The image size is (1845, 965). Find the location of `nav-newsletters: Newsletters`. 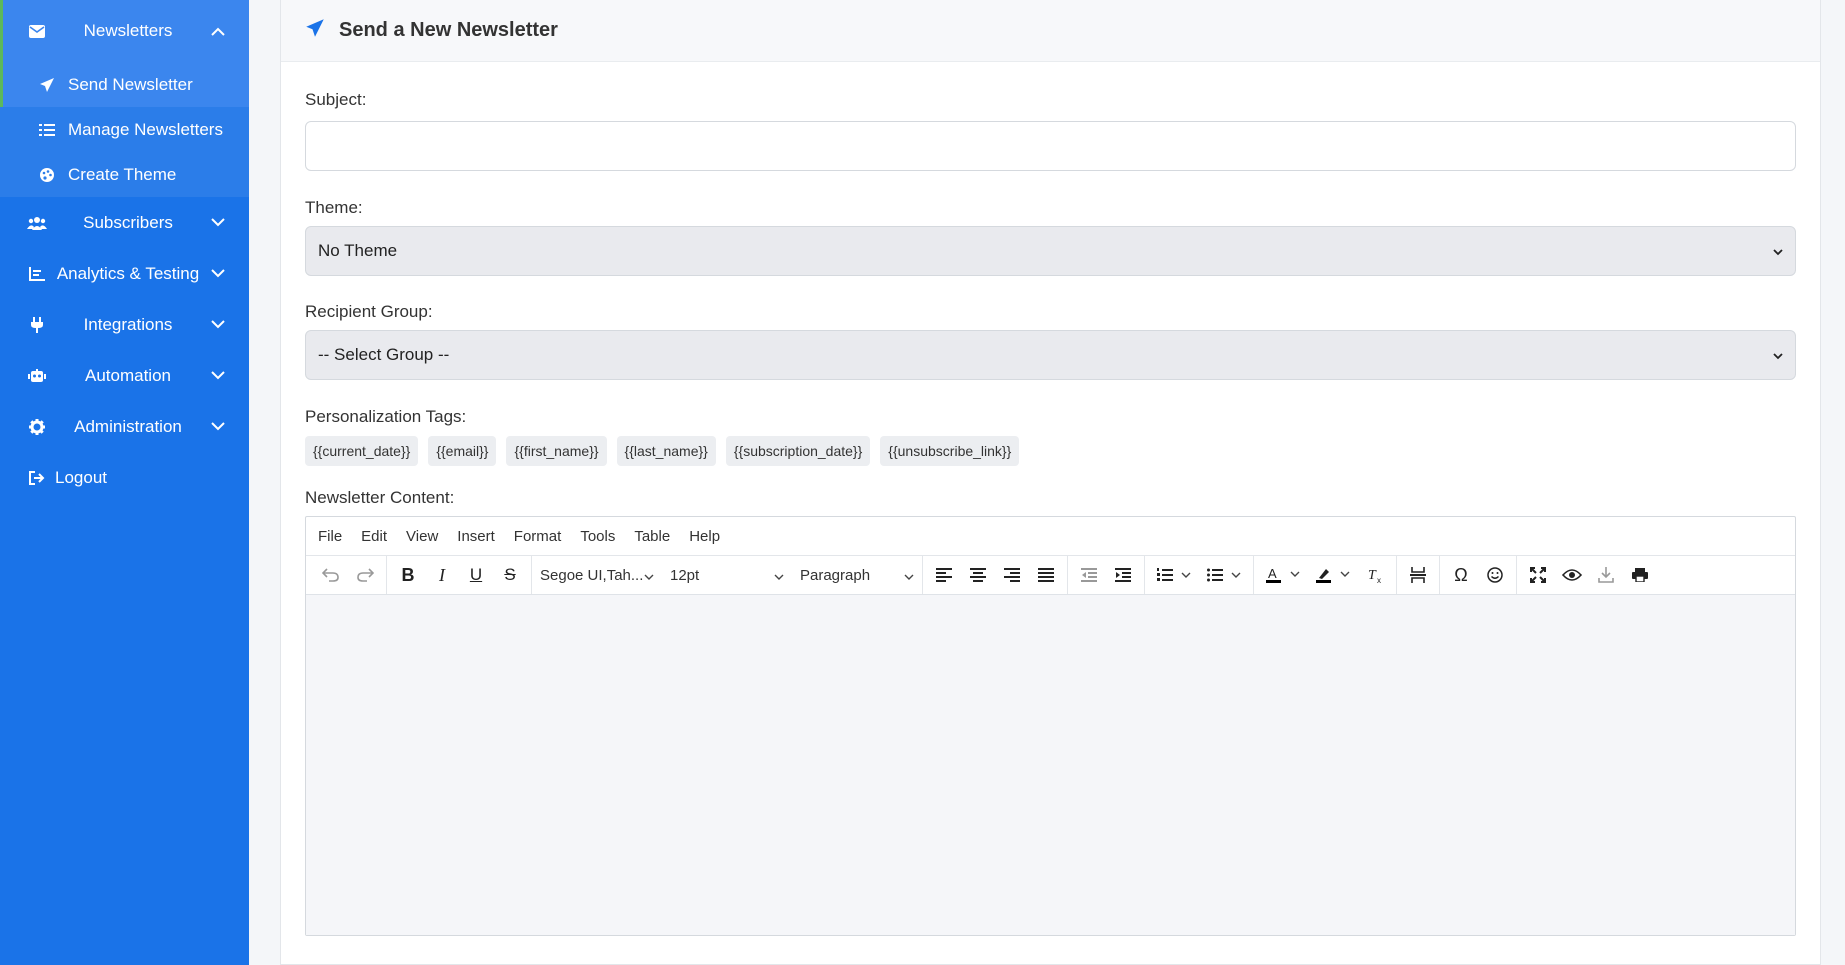

nav-newsletters: Newsletters is located at coordinates (124, 31).